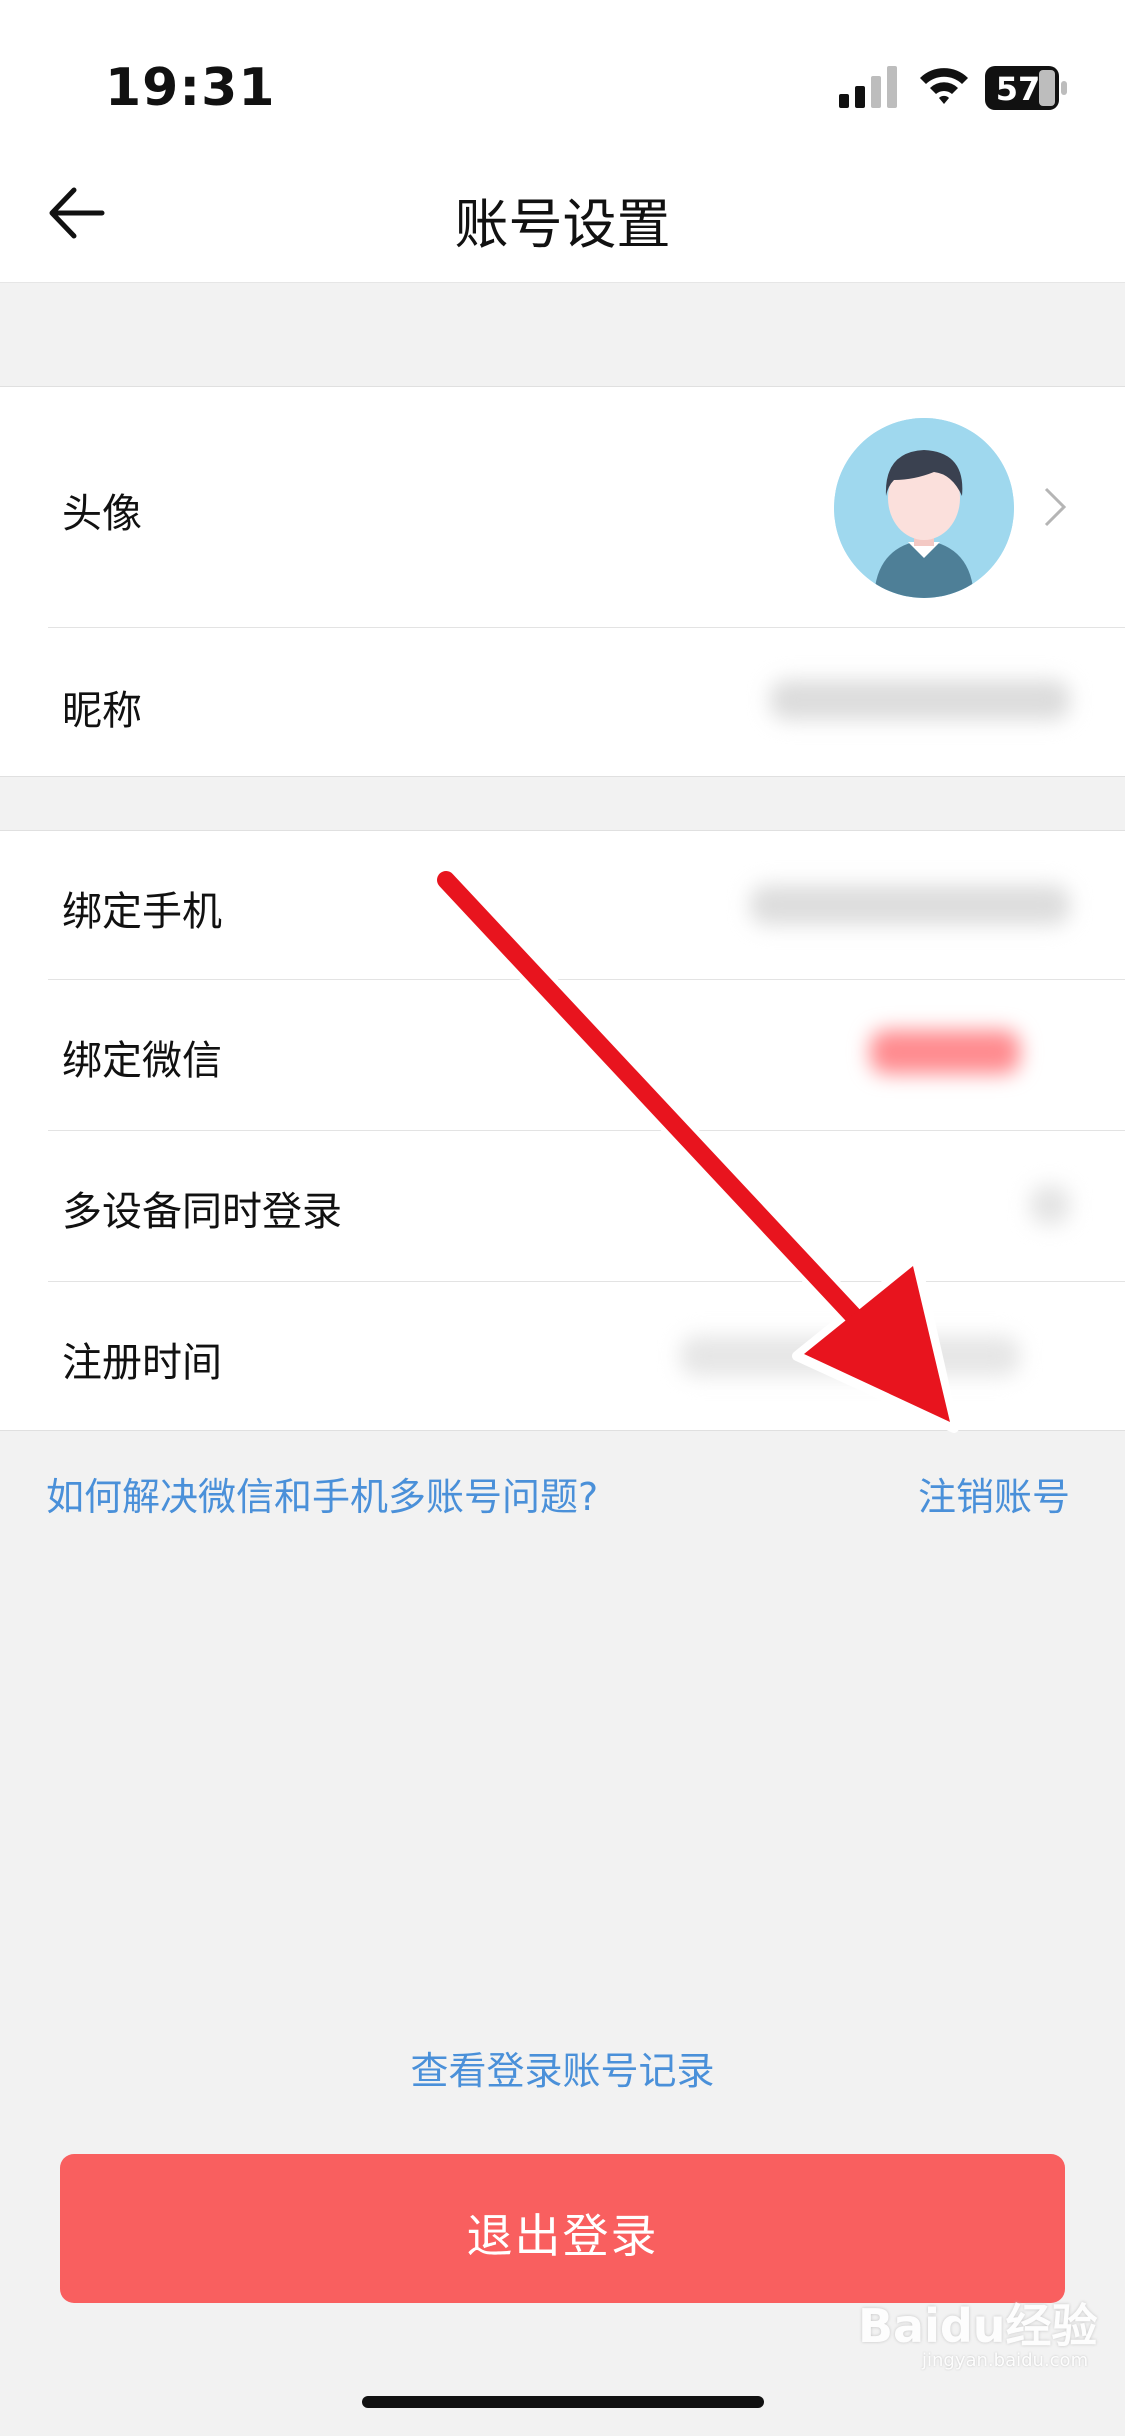 Image resolution: width=1125 pixels, height=2436 pixels. What do you see at coordinates (322, 1493) in the screenshot?
I see `multi-account-help-link: 如何解决微信和手机多账号问题?` at bounding box center [322, 1493].